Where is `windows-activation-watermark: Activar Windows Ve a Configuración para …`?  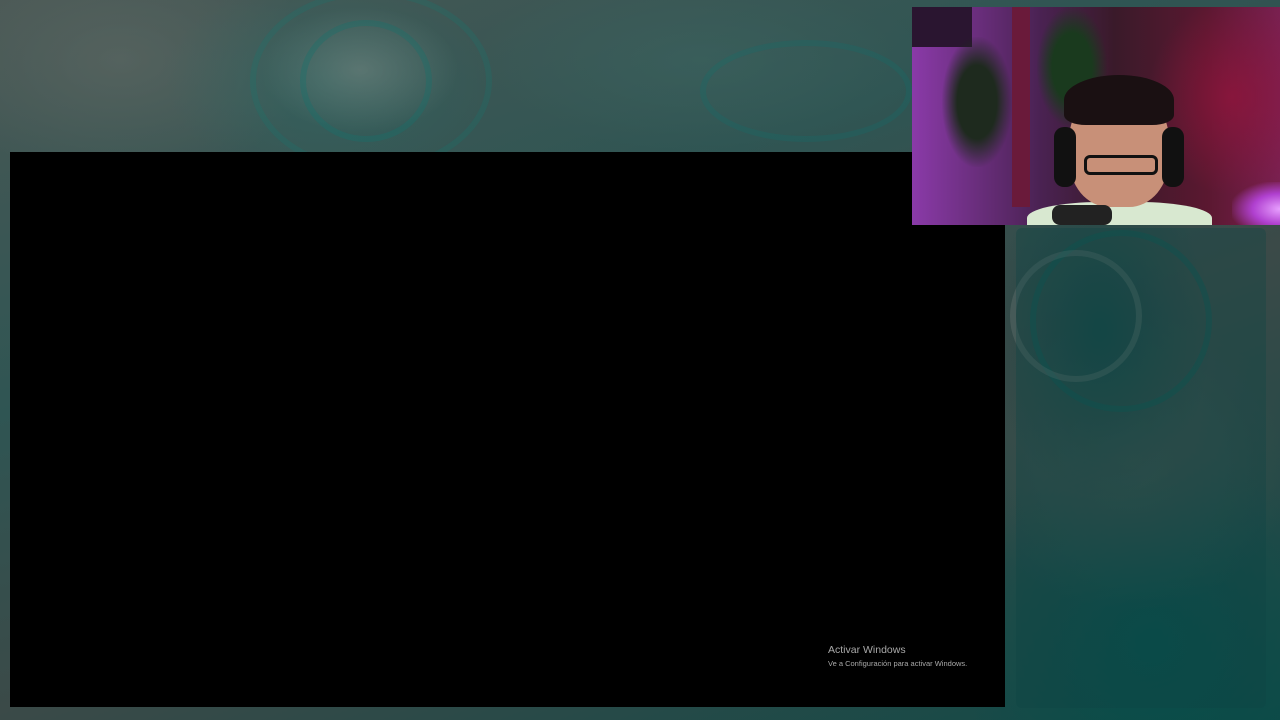 windows-activation-watermark: Activar Windows Ve a Configuración para … is located at coordinates (897, 656).